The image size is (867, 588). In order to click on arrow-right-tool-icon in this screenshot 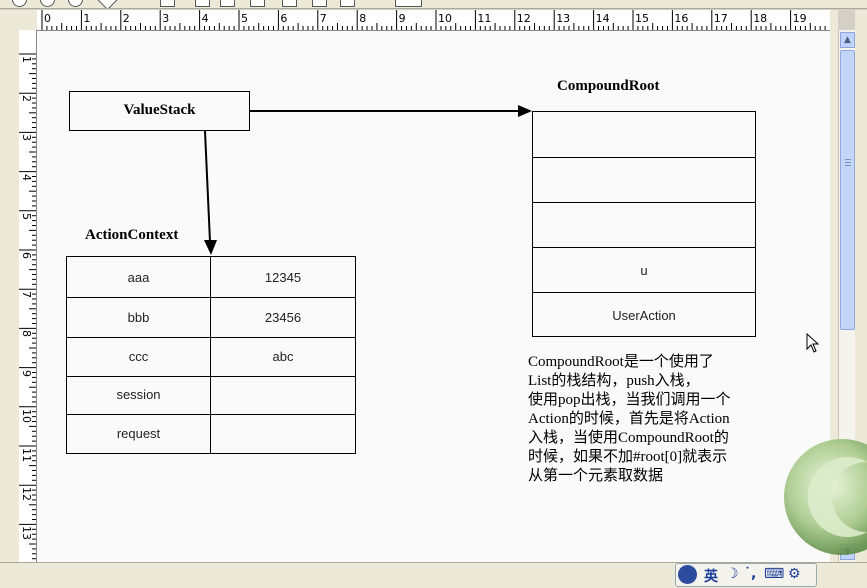, I will do `click(227, 3)`.